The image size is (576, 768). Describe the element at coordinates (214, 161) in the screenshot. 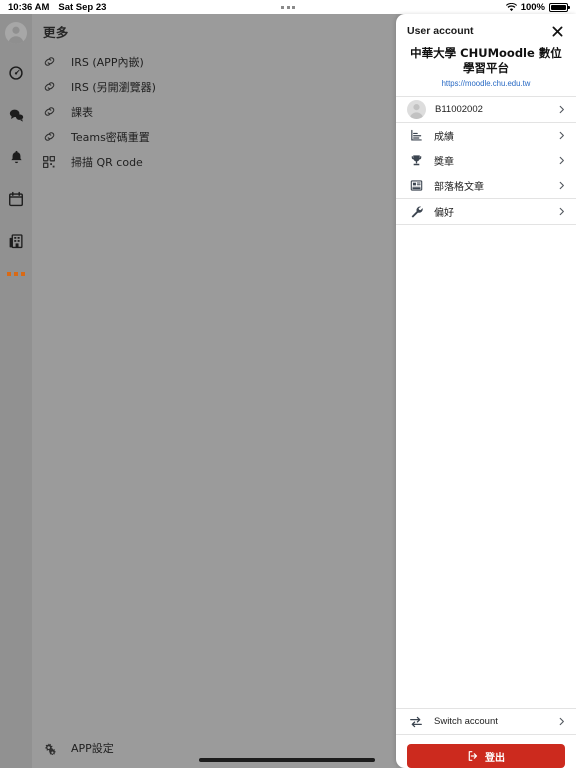

I see `list-item: 掃描 QR code` at that location.